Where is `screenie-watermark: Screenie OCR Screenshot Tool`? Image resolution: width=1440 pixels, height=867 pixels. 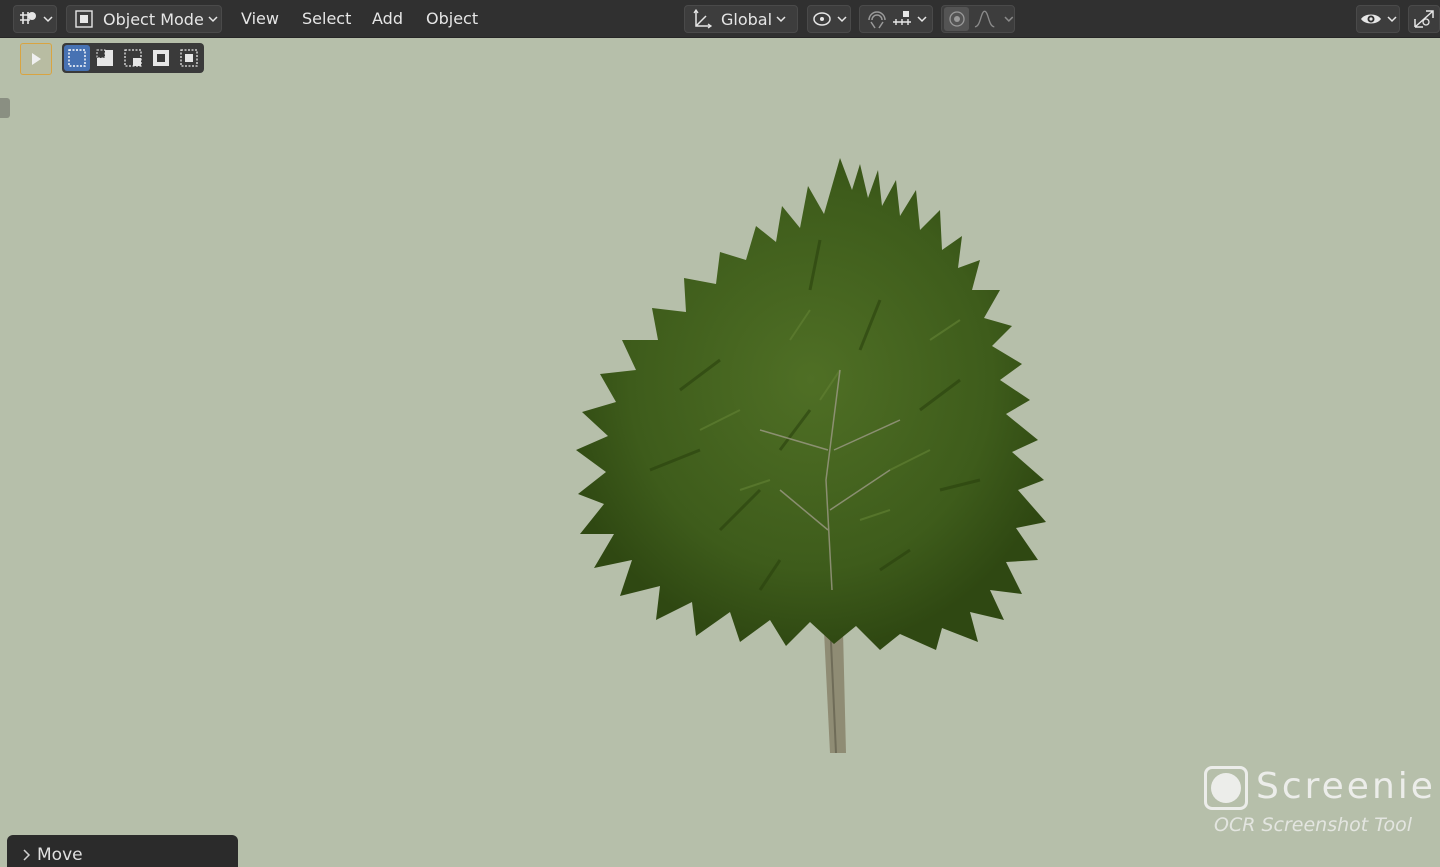
screenie-watermark: Screenie OCR Screenshot Tool is located at coordinates (1316, 799).